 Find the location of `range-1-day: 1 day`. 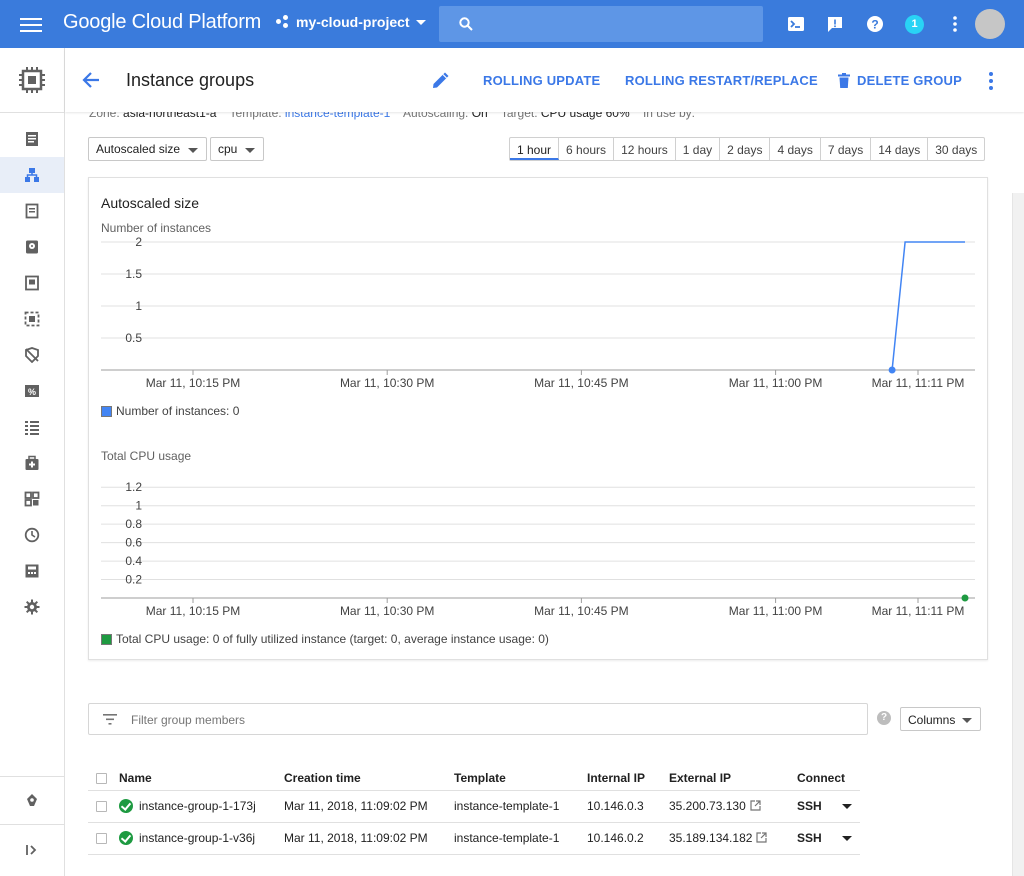

range-1-day: 1 day is located at coordinates (698, 149).